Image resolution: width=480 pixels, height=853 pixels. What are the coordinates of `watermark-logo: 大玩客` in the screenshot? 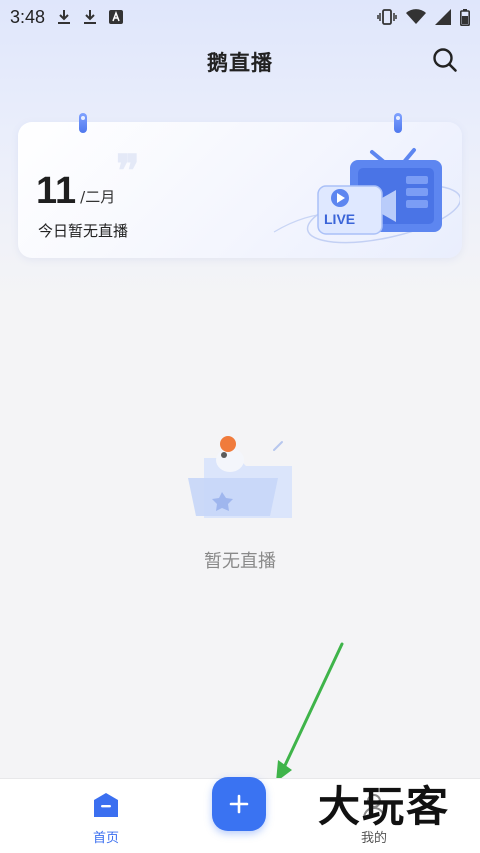 It's located at (384, 806).